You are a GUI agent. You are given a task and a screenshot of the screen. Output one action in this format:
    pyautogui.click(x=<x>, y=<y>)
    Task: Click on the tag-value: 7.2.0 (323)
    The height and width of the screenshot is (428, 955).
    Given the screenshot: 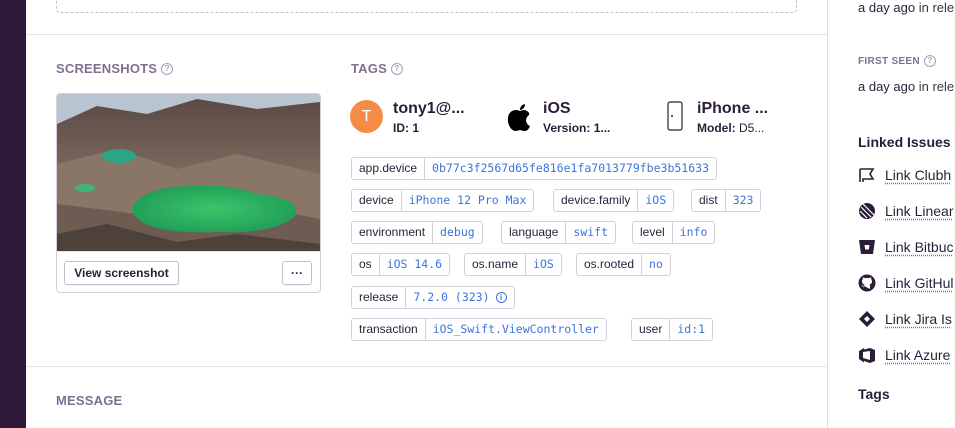 What is the action you would take?
    pyautogui.click(x=451, y=297)
    